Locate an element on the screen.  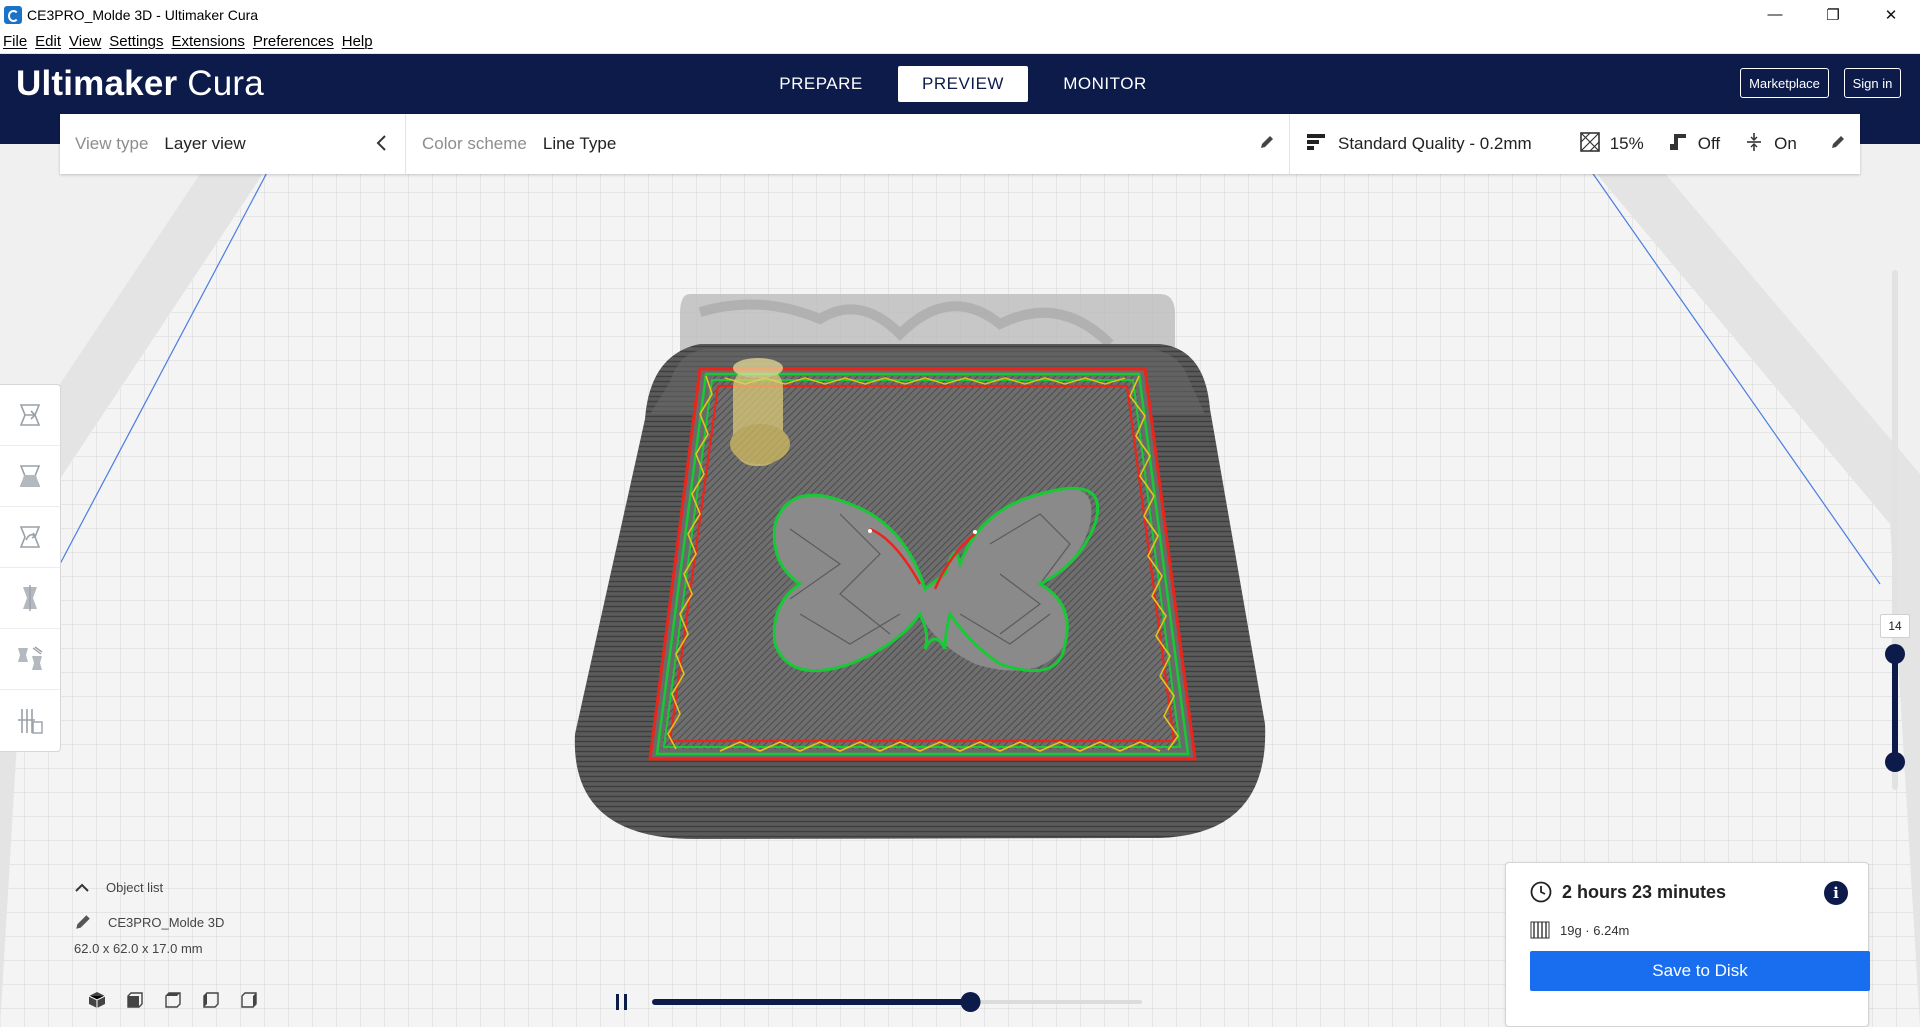
simulation-controls is located at coordinates (879, 1002).